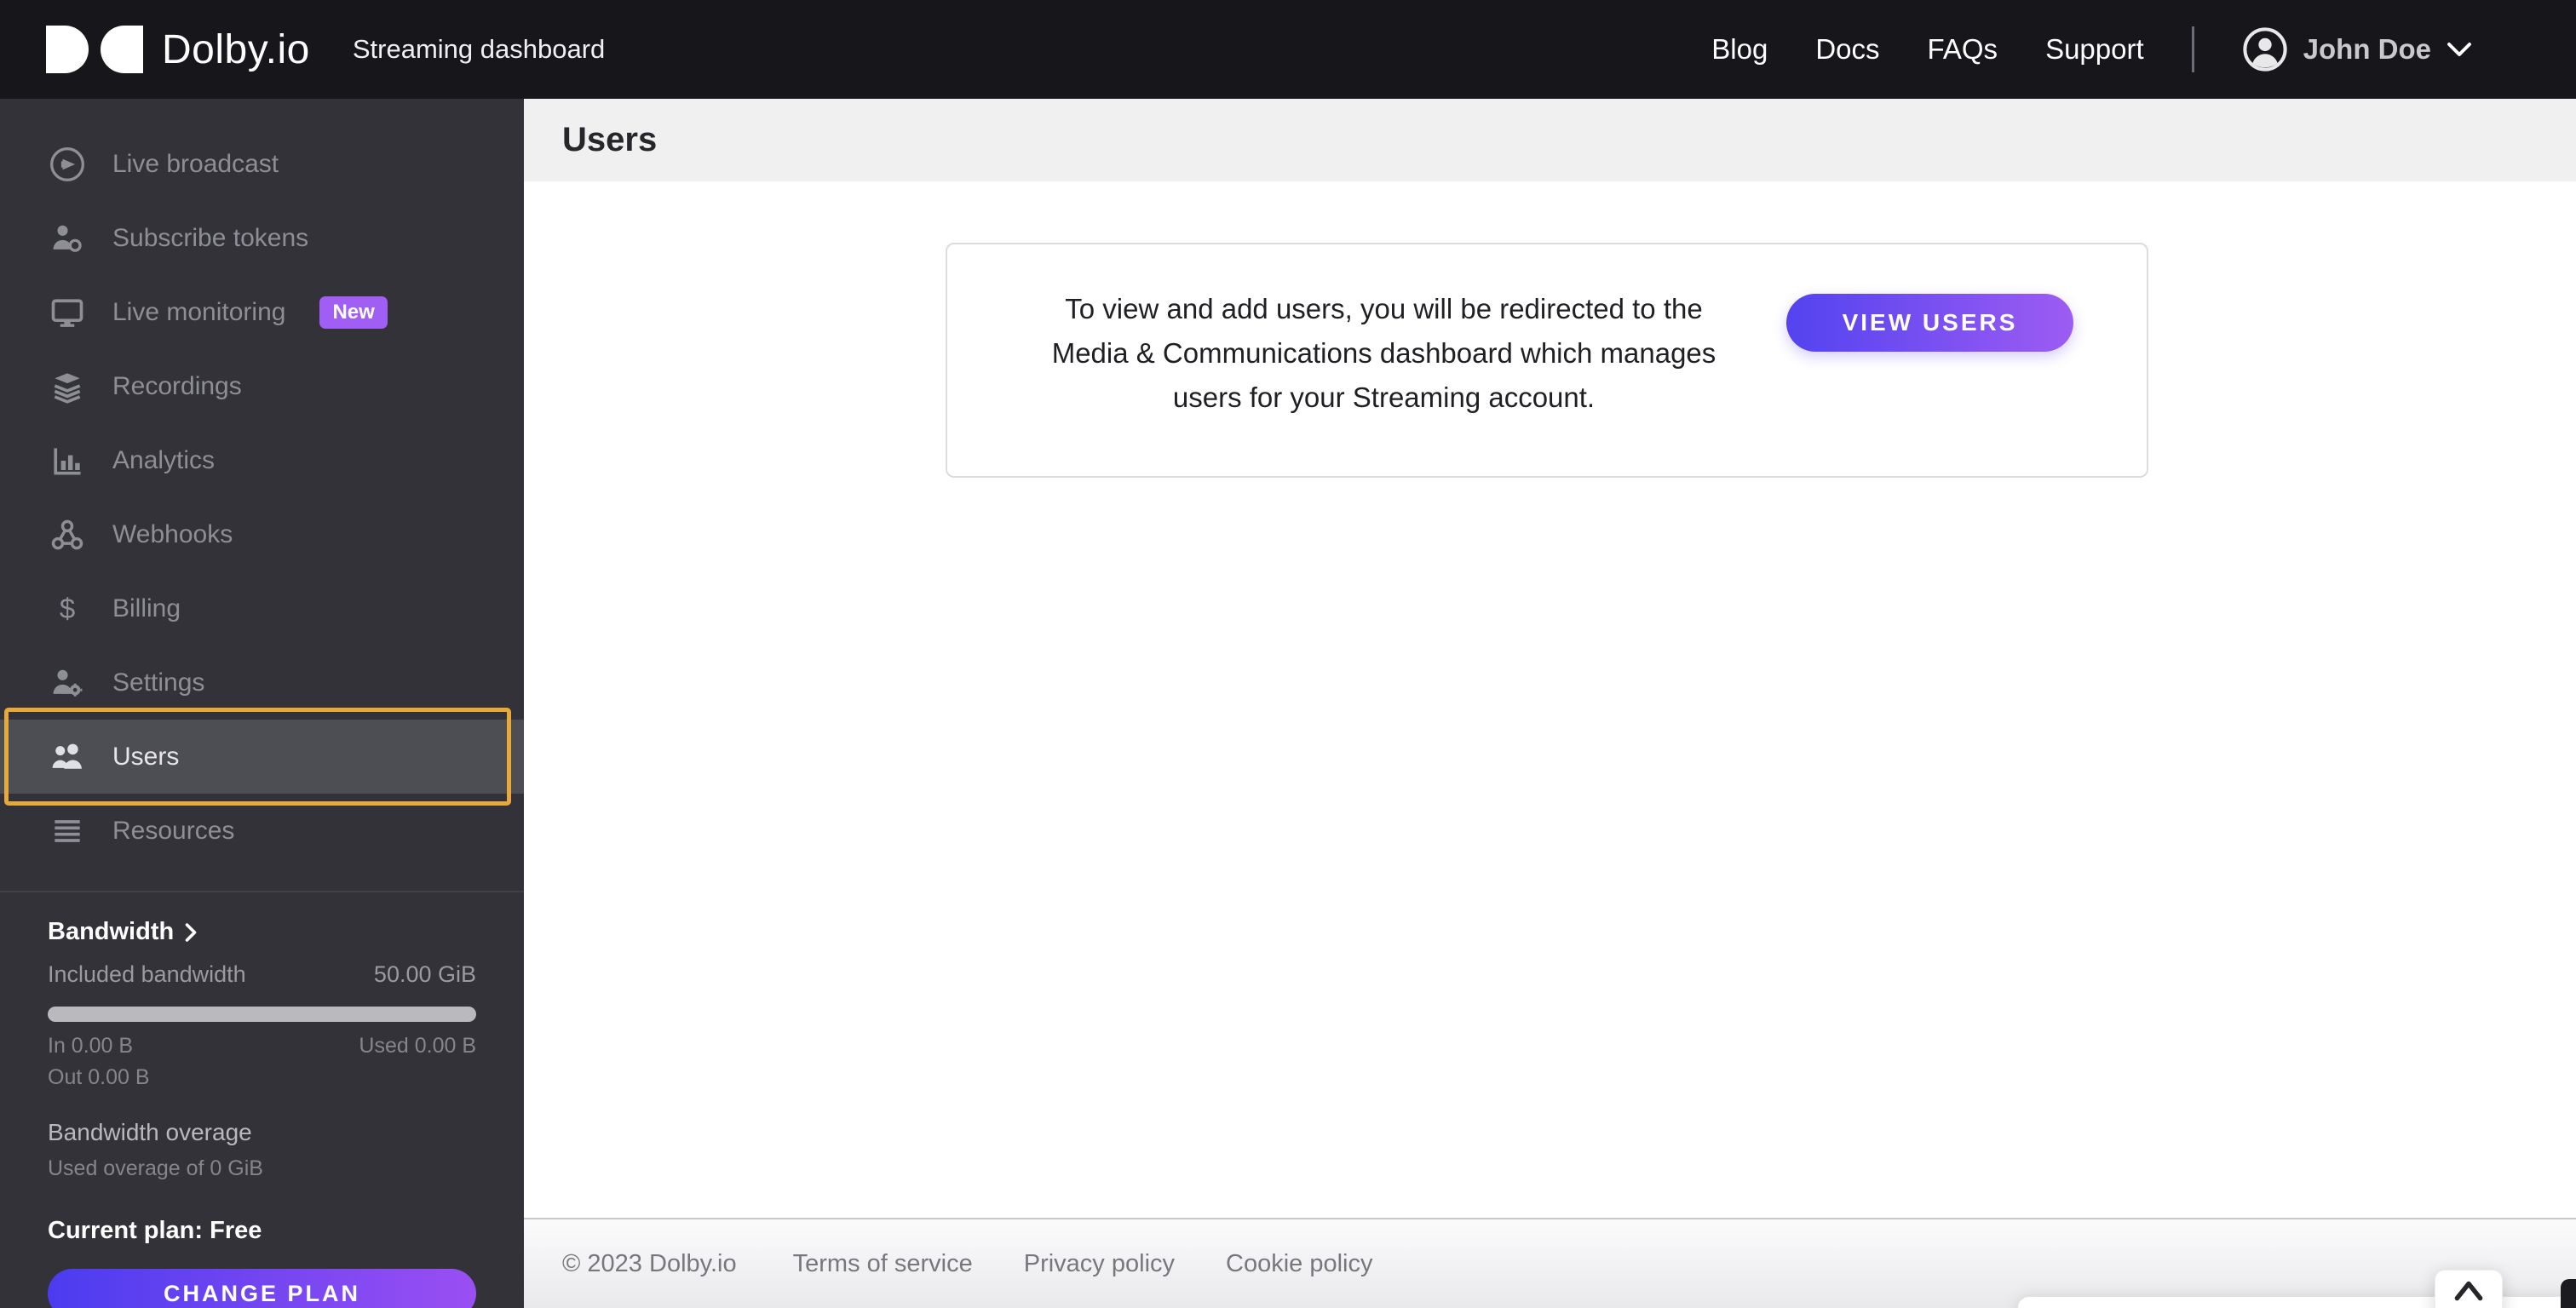  What do you see at coordinates (94, 50) in the screenshot?
I see `dolby-double-d-icon` at bounding box center [94, 50].